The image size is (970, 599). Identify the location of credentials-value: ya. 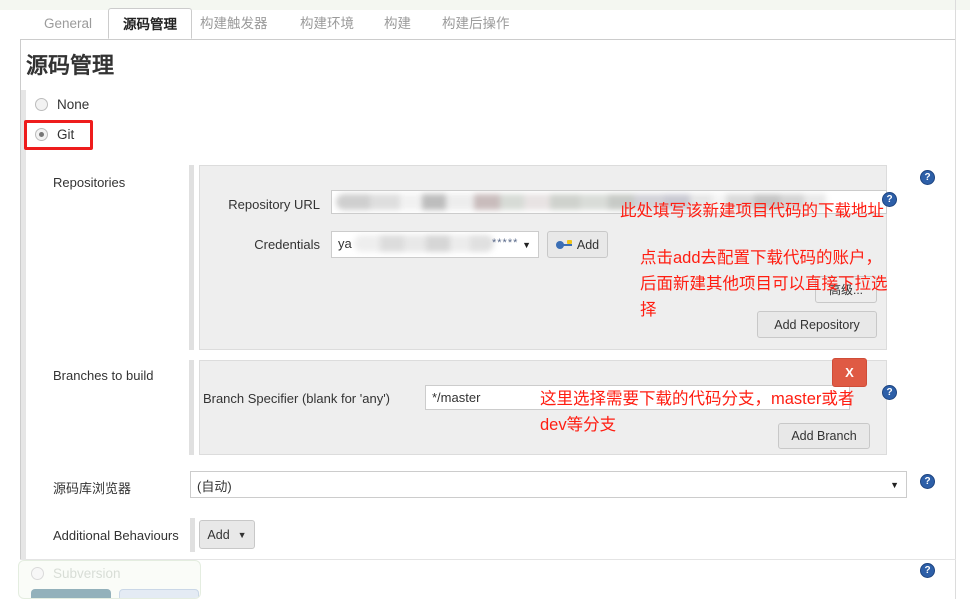
(345, 243).